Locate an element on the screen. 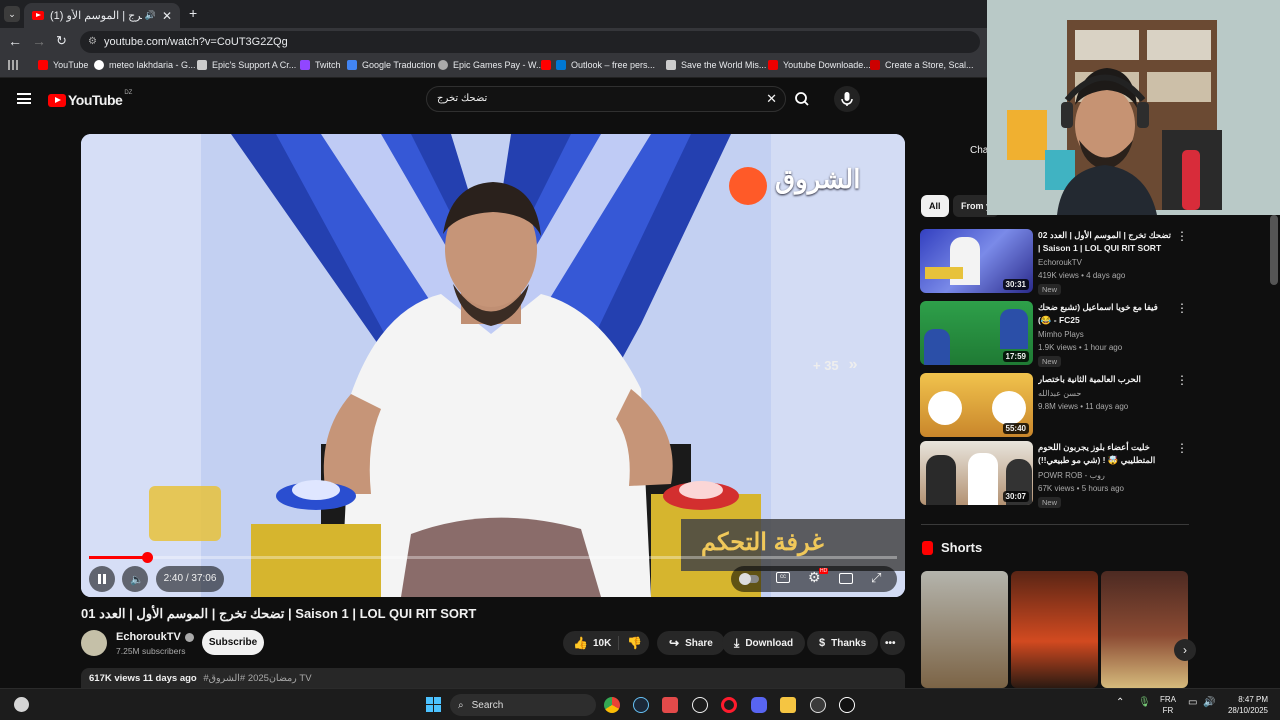  tab-list-chevron-icon: ⌄ is located at coordinates (12, 14).